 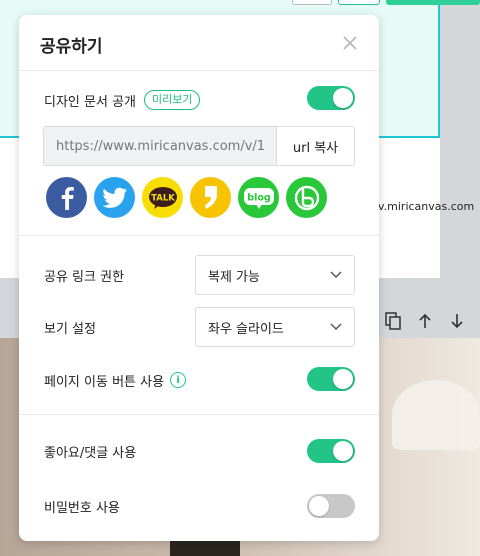 I want to click on kakaotalk-icon: TALK, so click(x=162, y=197).